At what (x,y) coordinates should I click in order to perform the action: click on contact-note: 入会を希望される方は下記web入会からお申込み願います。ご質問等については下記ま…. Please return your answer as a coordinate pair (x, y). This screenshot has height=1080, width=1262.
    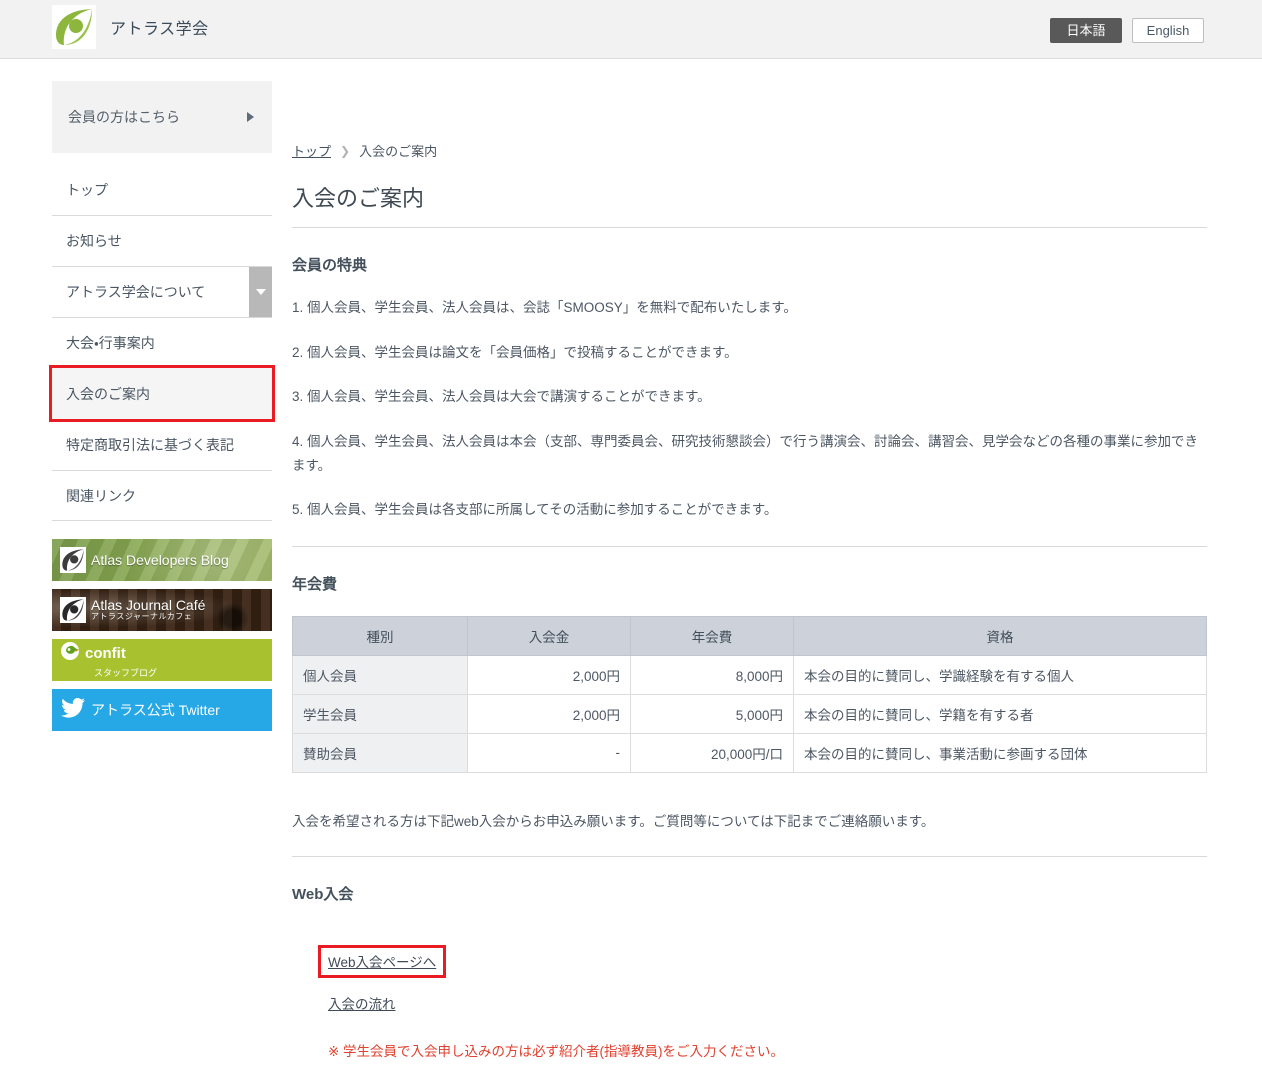
    Looking at the image, I should click on (749, 834).